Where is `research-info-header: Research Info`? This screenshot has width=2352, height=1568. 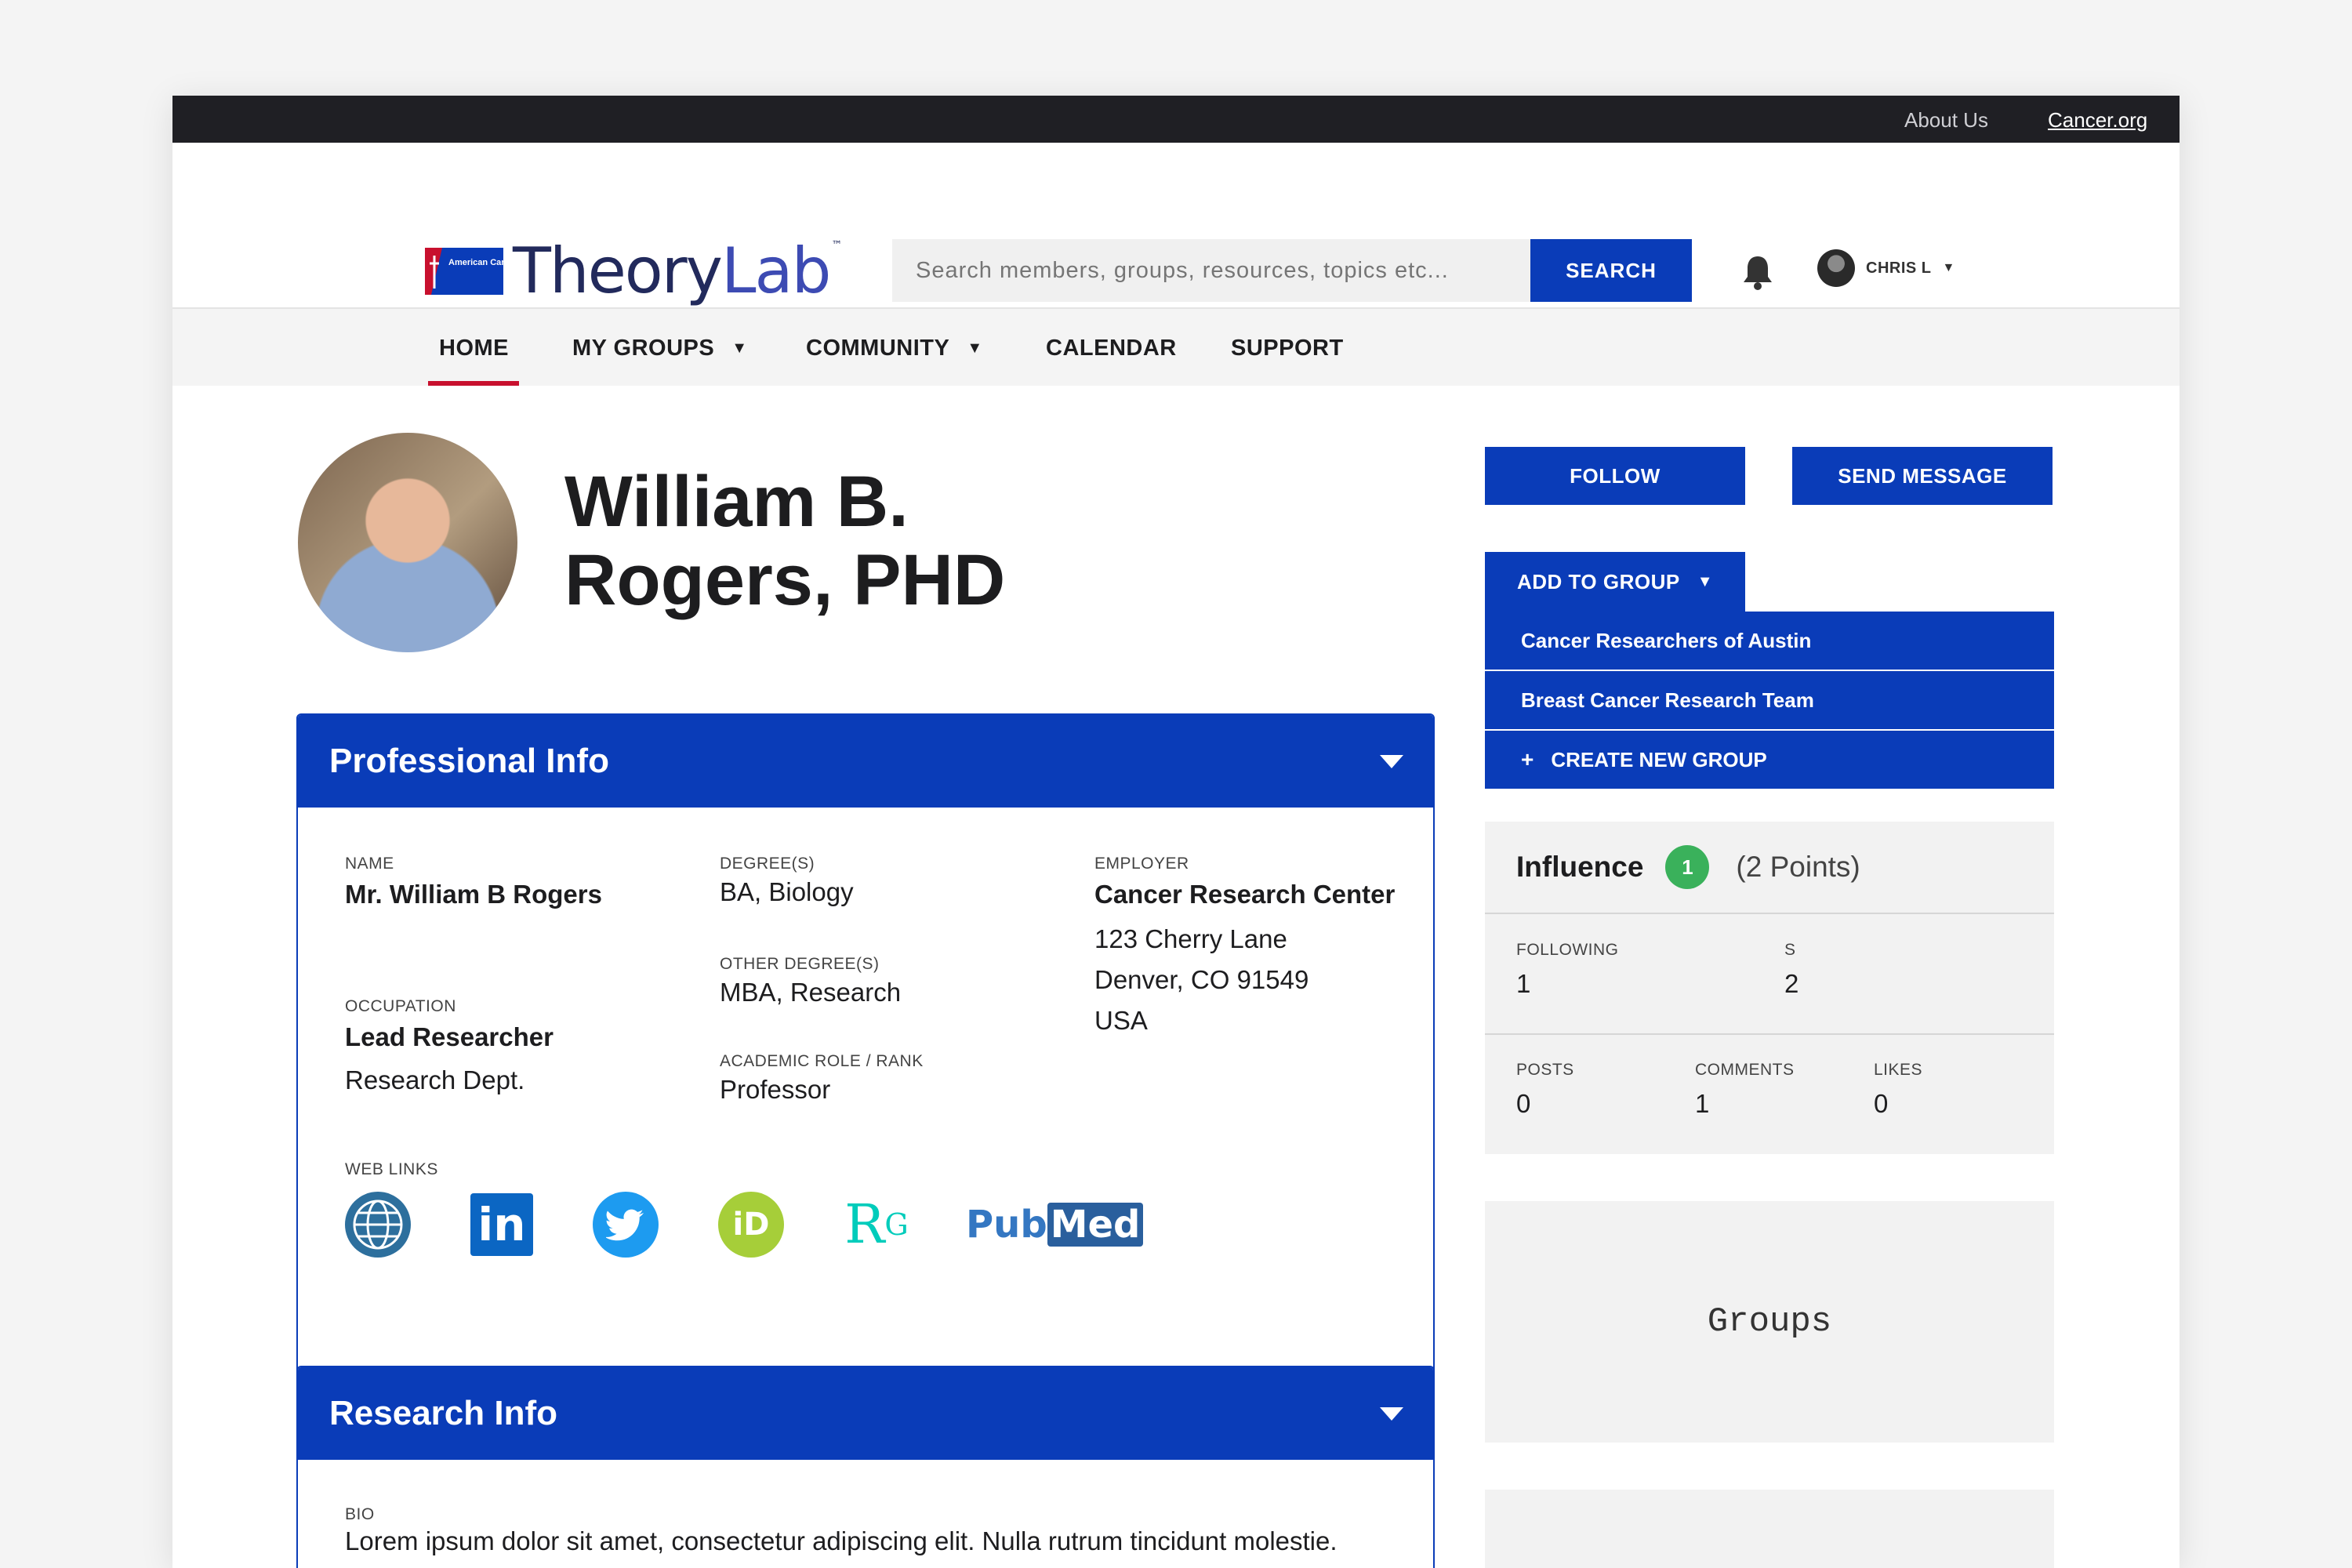 research-info-header: Research Info is located at coordinates (865, 1413).